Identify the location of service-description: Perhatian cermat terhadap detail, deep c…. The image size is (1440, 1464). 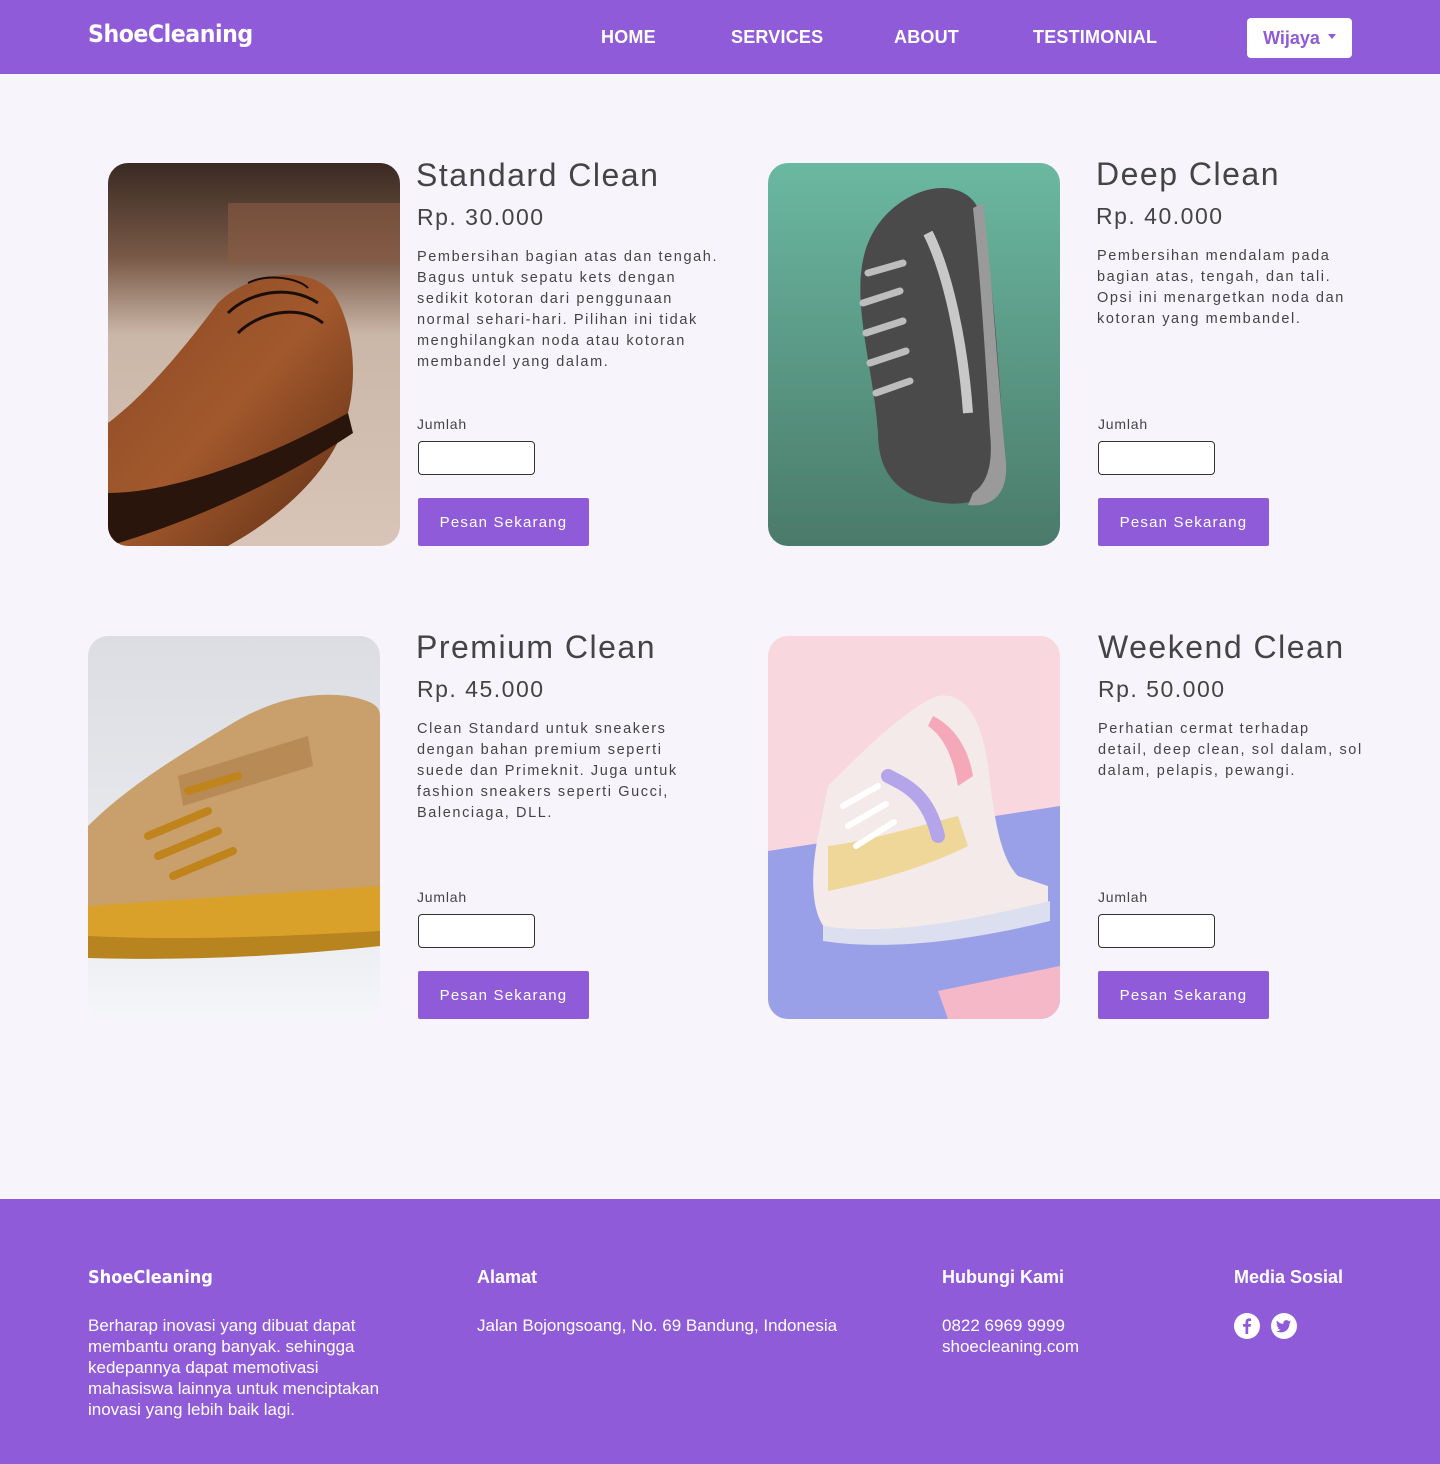
(1230, 750).